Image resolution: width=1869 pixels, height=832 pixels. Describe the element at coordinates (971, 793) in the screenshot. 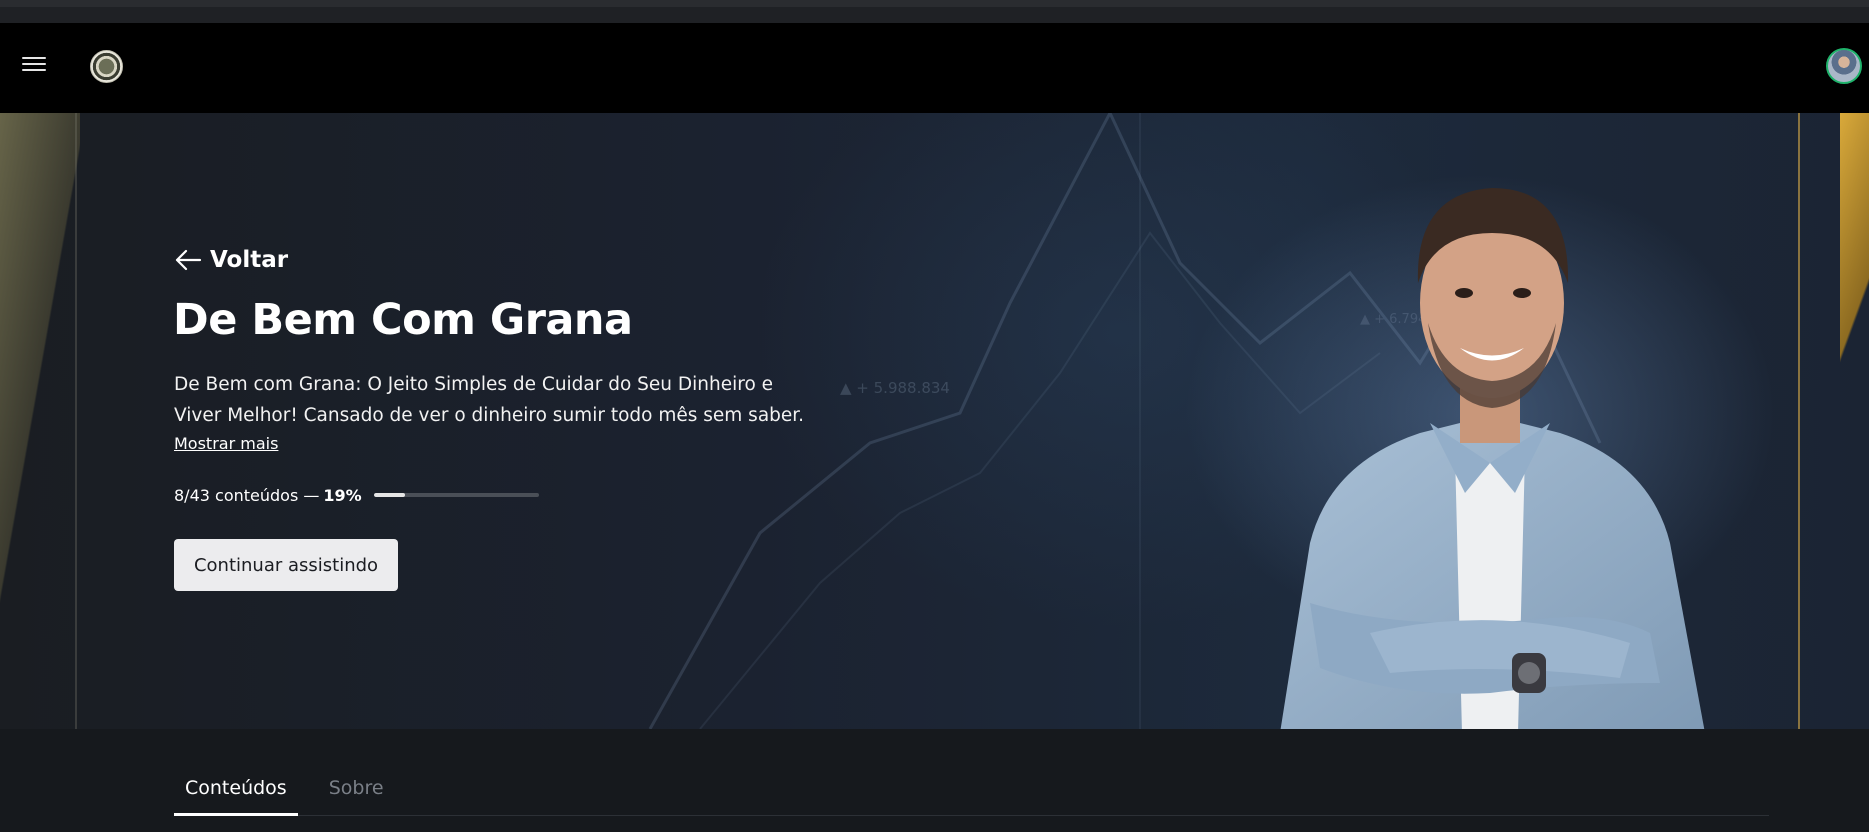

I see `content-tabs: Conteúdos Sobre` at that location.